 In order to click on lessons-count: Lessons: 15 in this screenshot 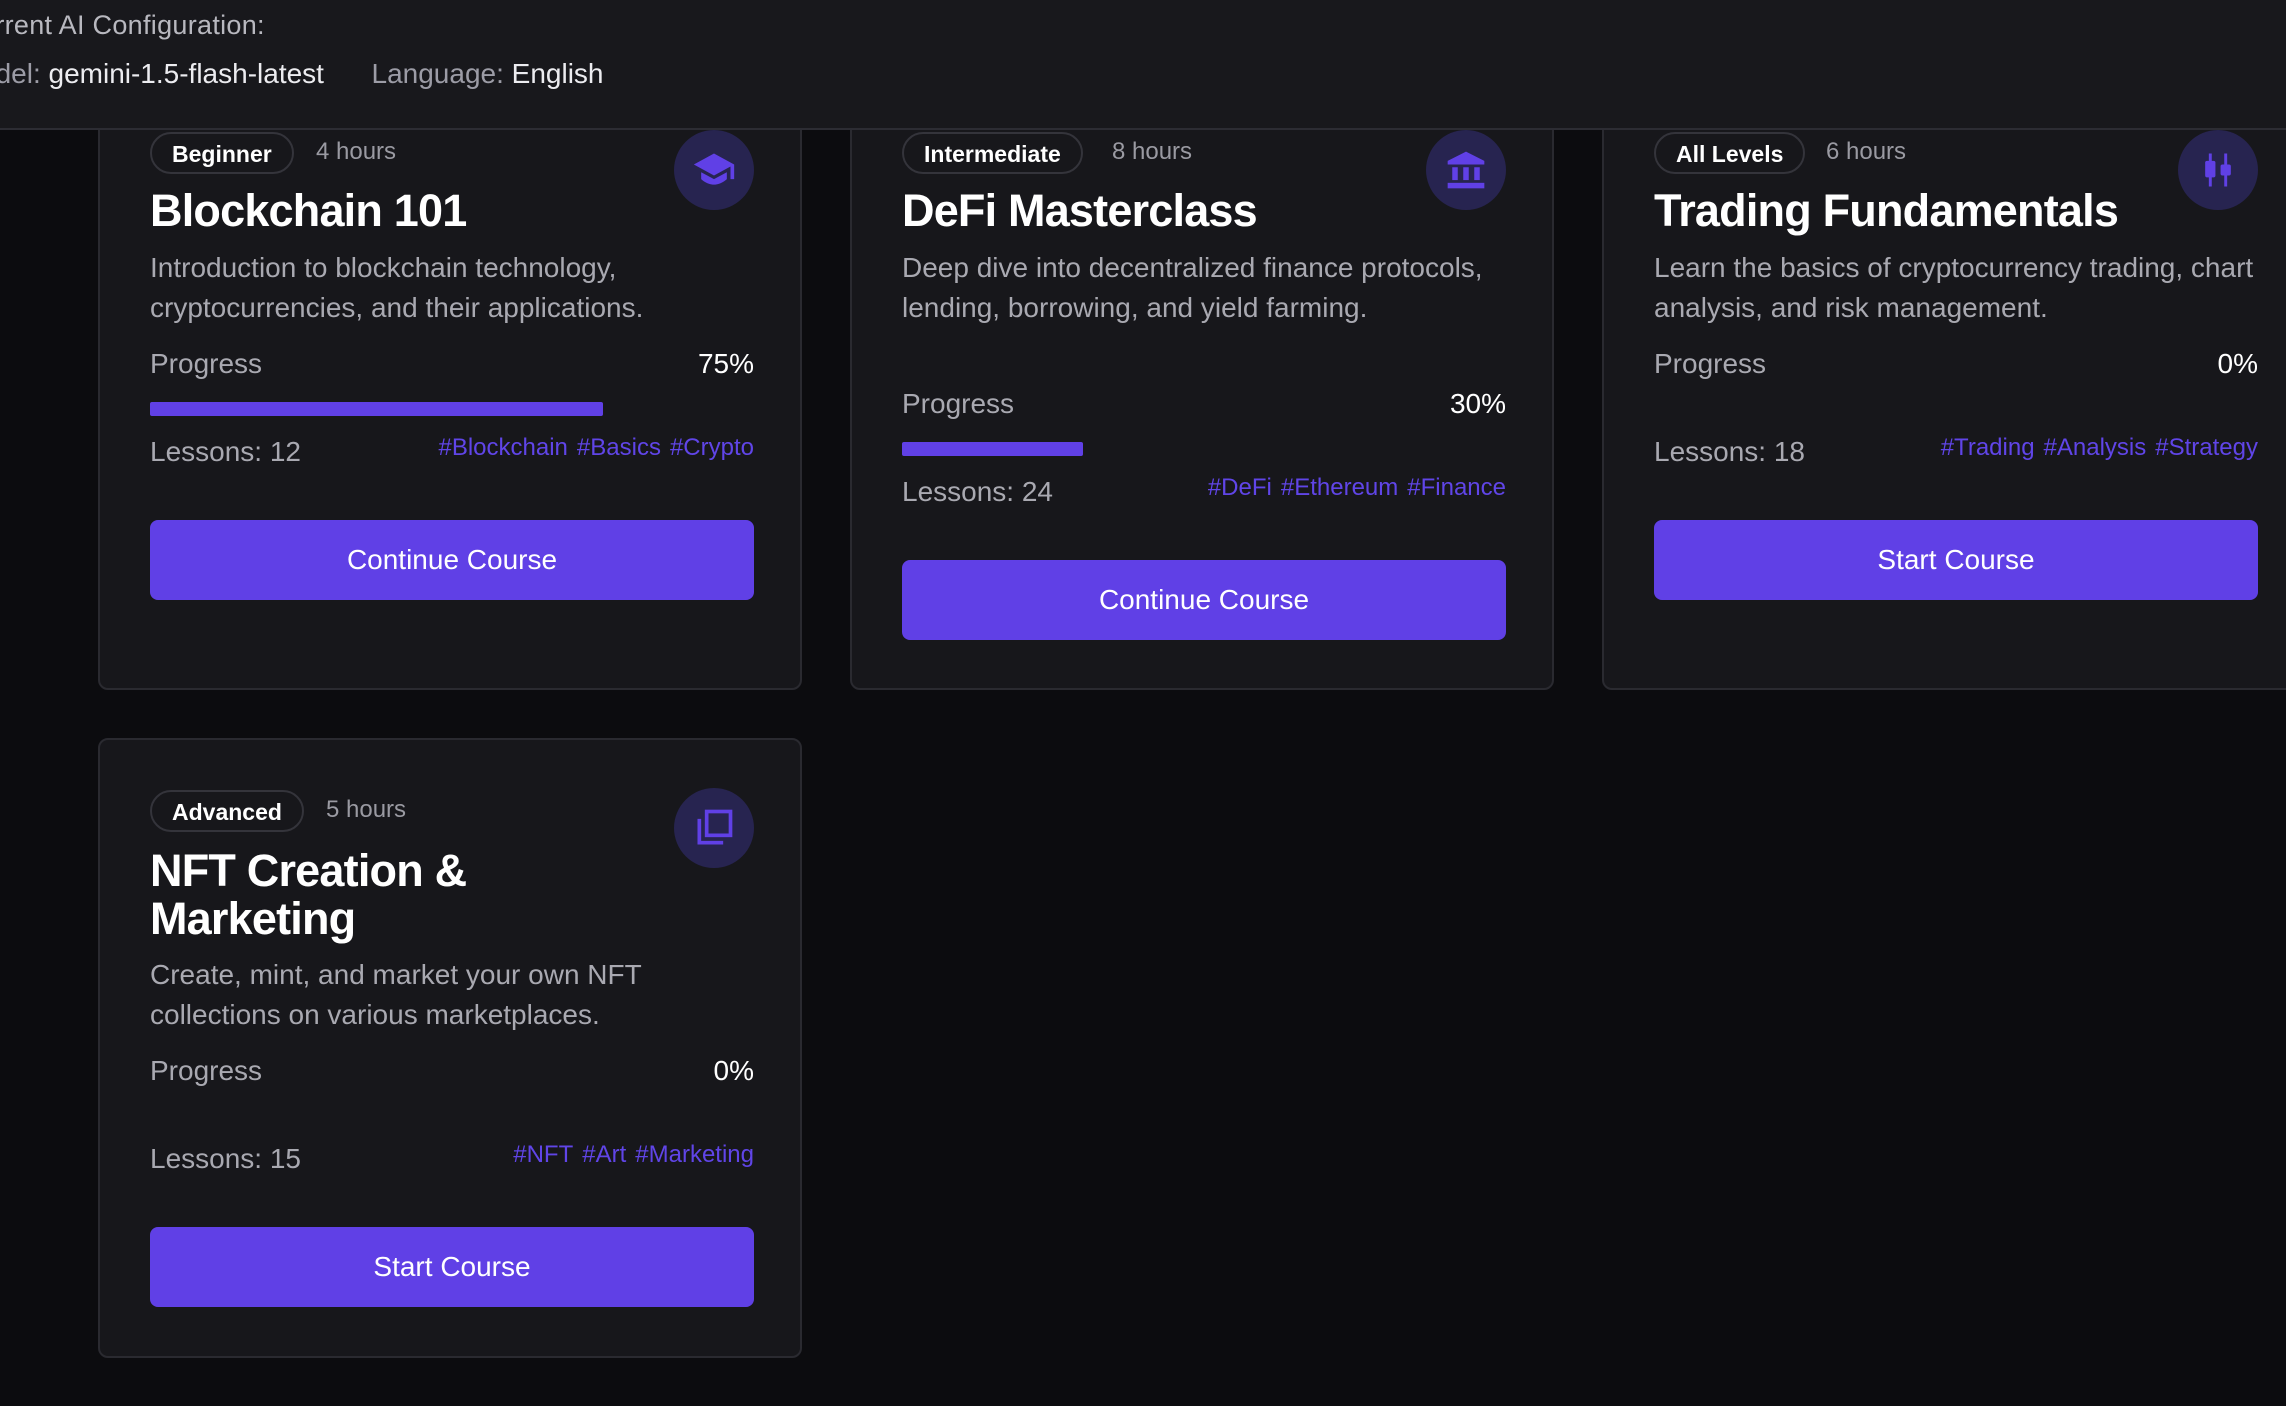, I will do `click(225, 1158)`.